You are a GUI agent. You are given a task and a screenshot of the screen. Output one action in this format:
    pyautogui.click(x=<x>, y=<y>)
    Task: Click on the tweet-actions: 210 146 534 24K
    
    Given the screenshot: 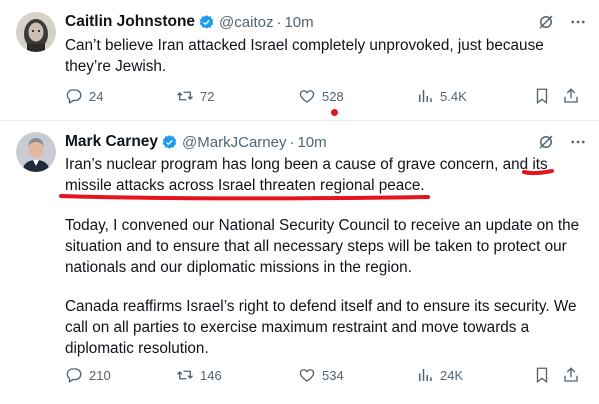 What is the action you would take?
    pyautogui.click(x=325, y=376)
    